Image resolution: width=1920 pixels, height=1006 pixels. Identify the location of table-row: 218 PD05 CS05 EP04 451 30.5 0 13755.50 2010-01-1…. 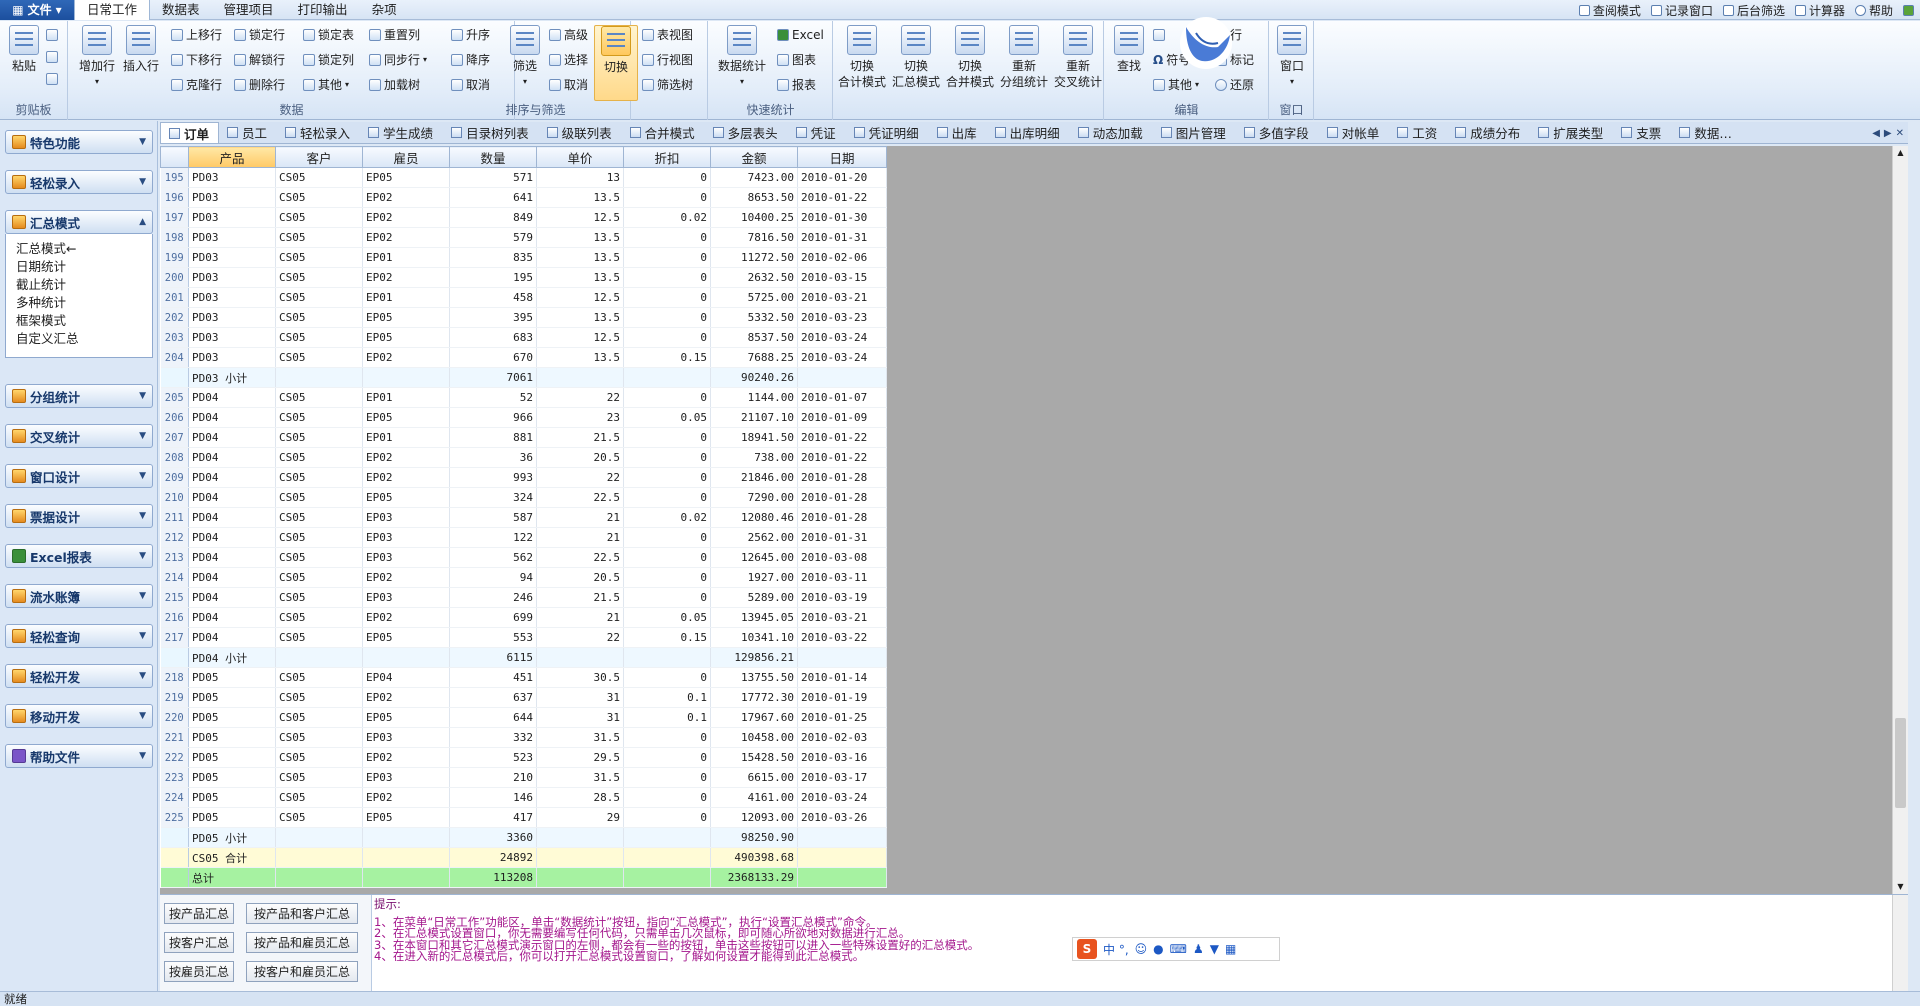
(523, 677).